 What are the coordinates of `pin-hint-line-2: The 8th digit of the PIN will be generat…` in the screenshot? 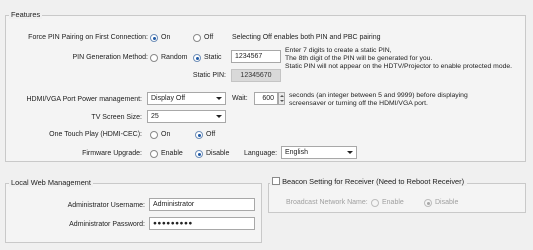 It's located at (359, 58).